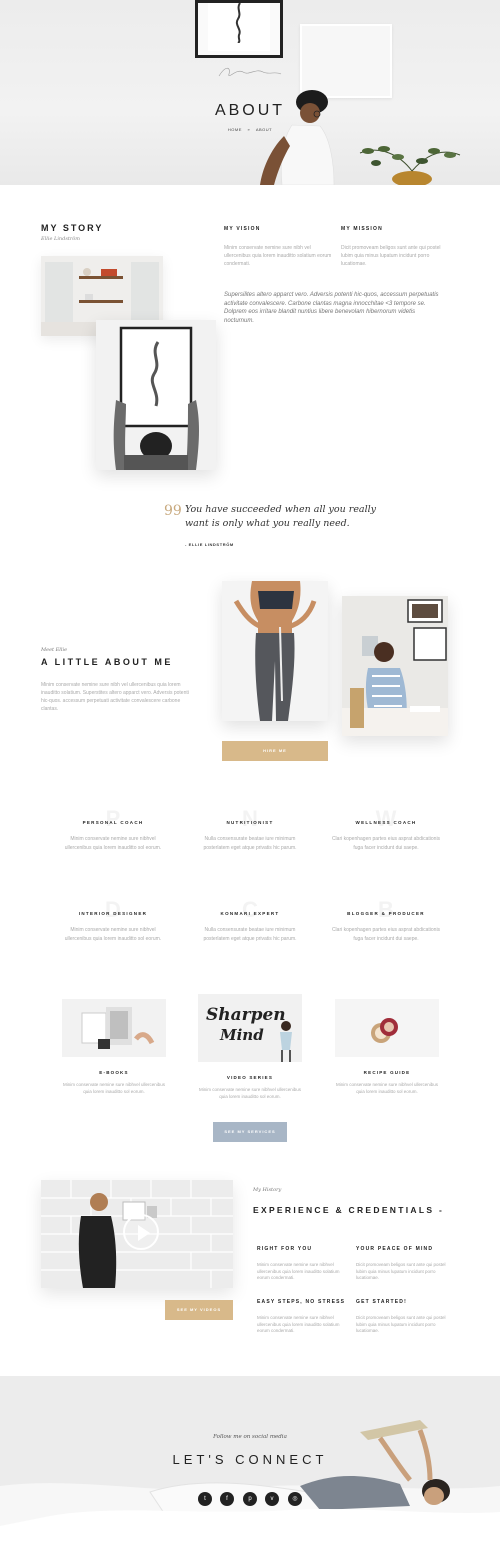  I want to click on breadcrumb: HOME » ABOUT, so click(250, 129).